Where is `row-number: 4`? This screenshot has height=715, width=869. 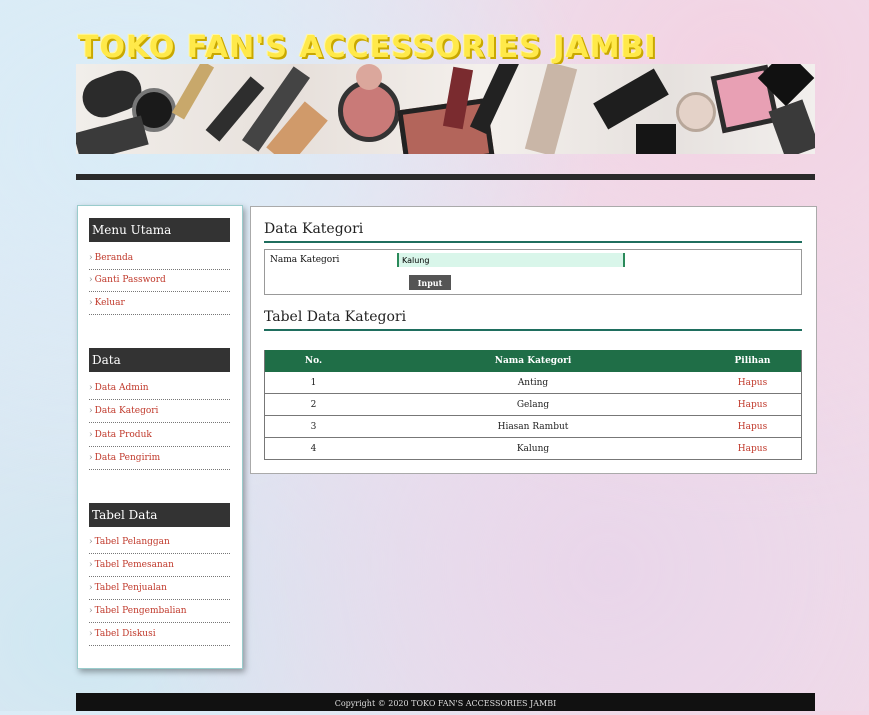 row-number: 4 is located at coordinates (313, 448).